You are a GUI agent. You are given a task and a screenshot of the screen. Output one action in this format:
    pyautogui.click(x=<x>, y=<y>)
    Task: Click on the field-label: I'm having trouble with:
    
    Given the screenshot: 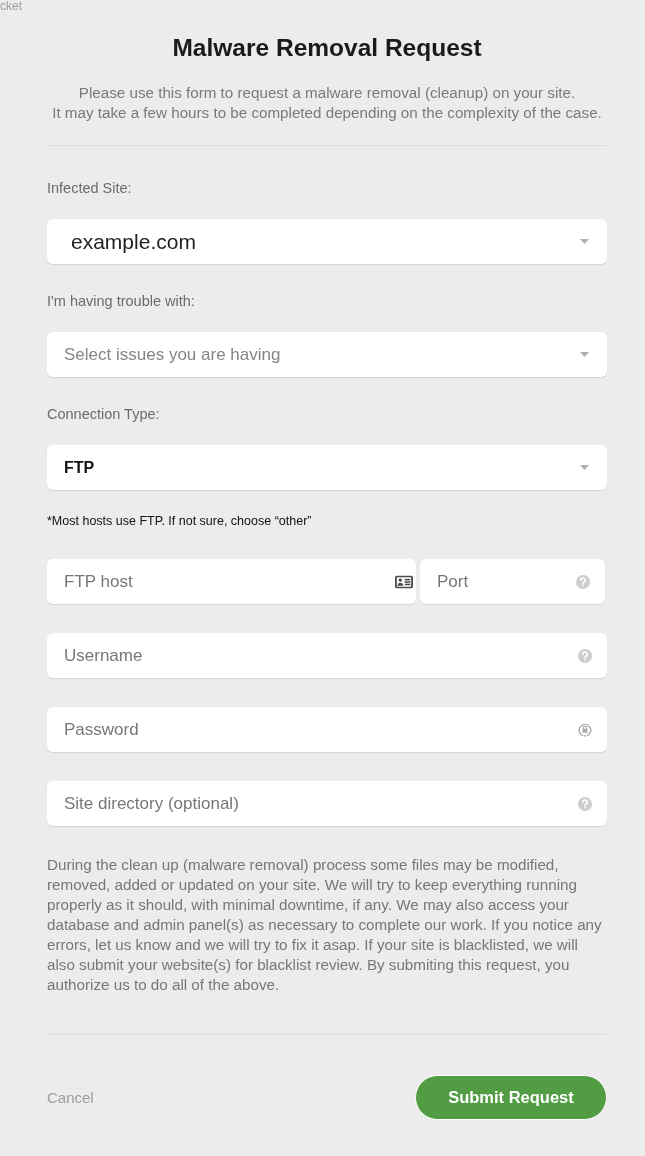 What is the action you would take?
    pyautogui.click(x=121, y=301)
    